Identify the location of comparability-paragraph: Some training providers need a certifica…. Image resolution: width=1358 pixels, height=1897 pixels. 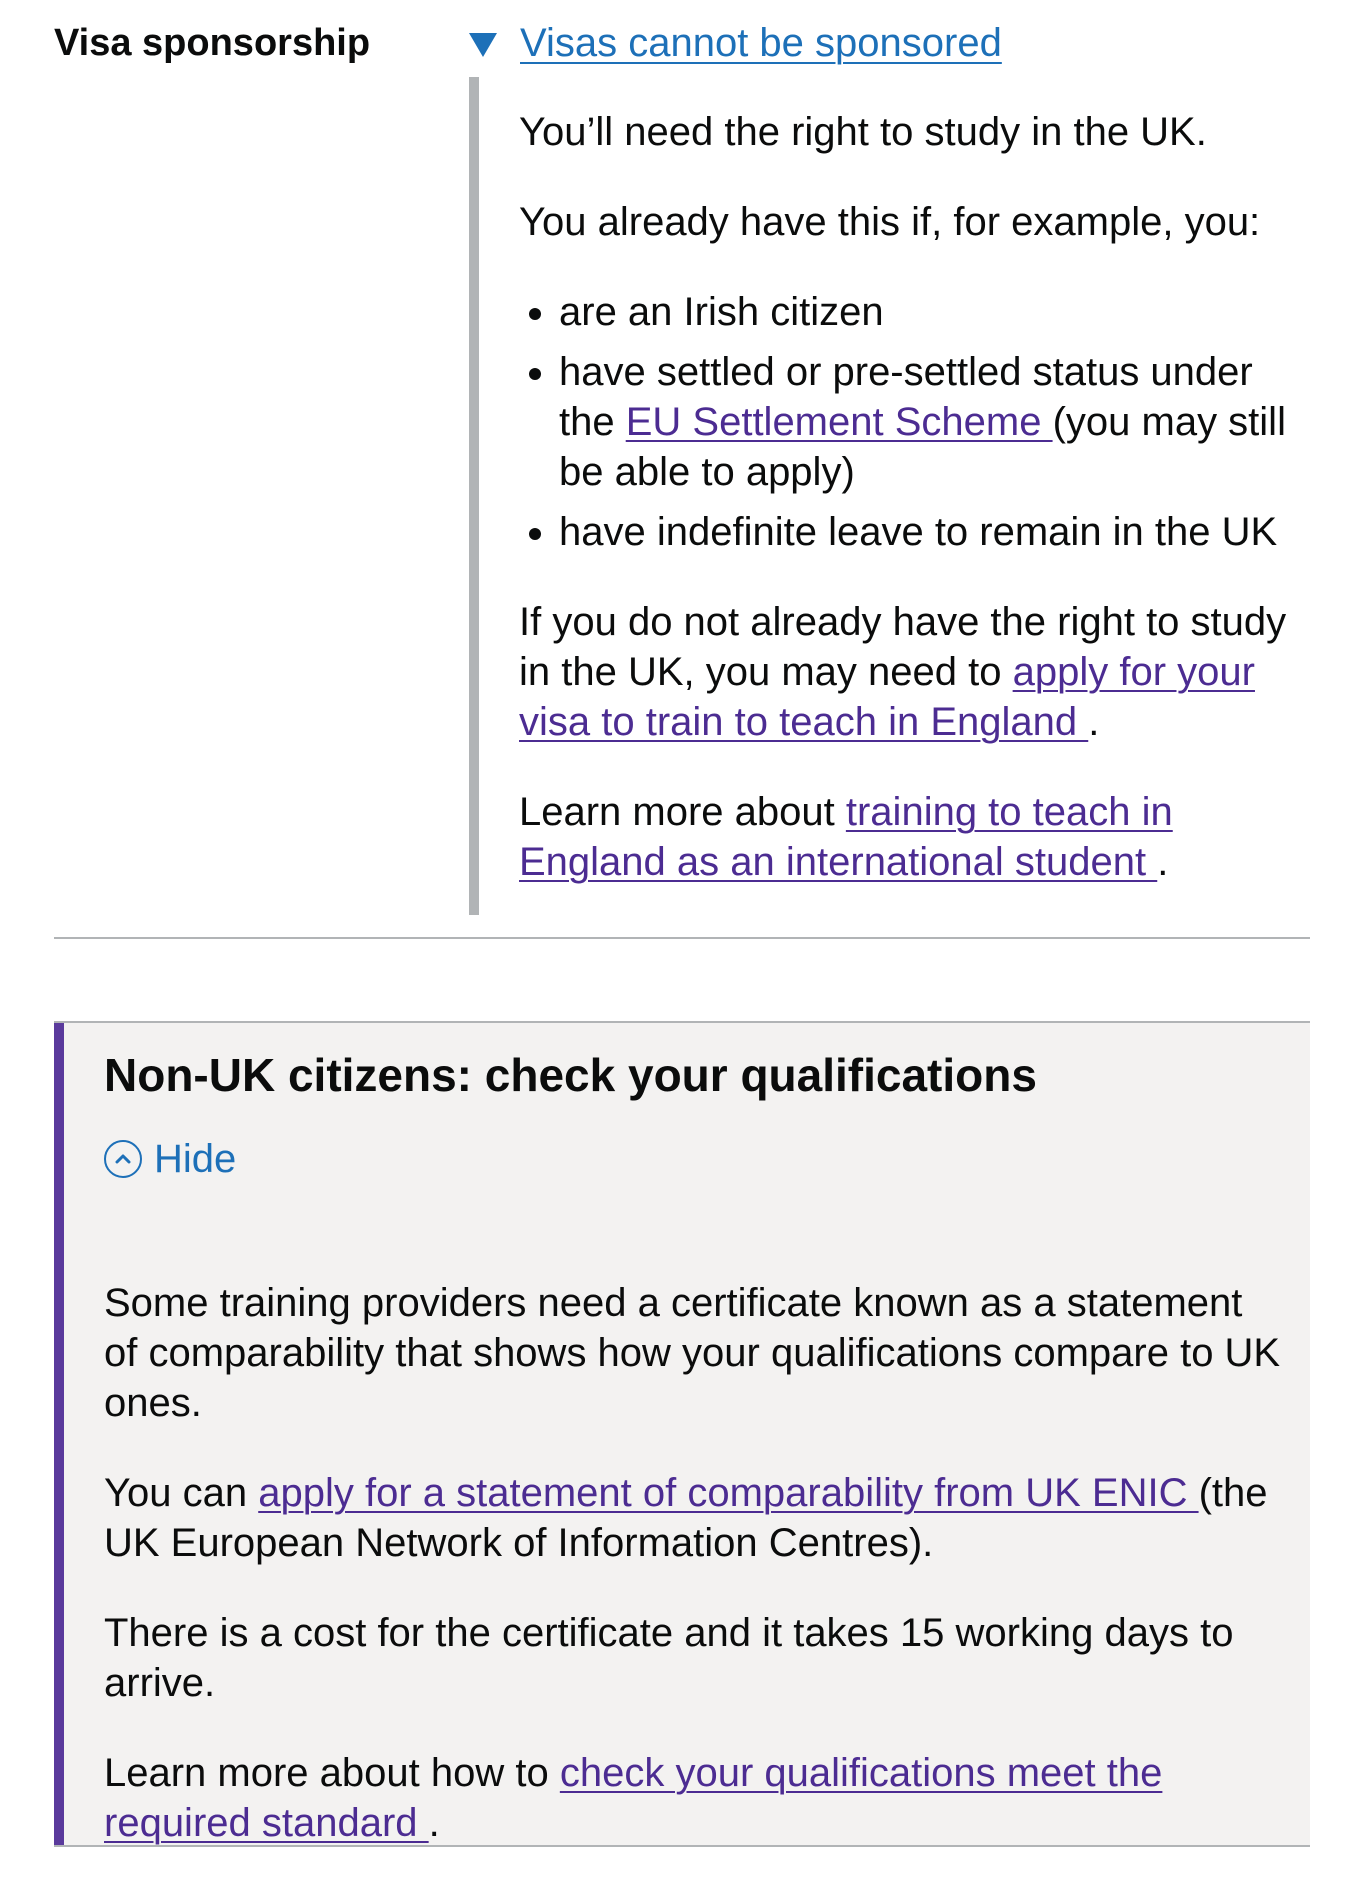
(692, 1353).